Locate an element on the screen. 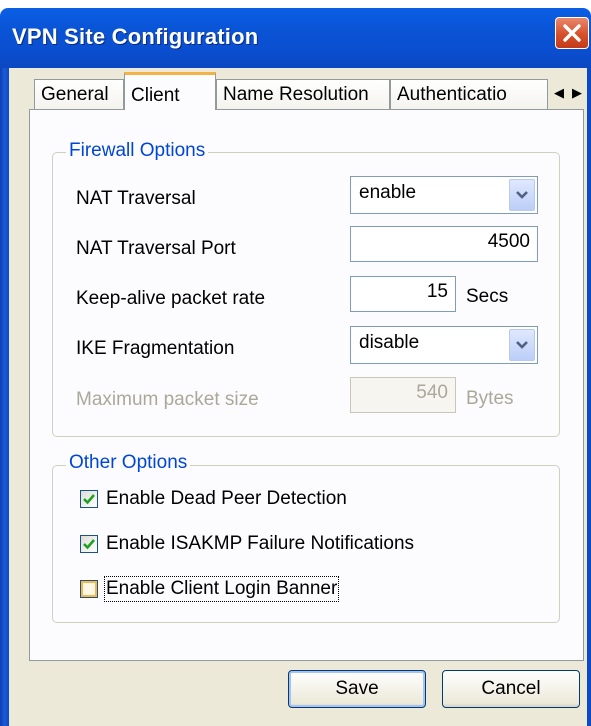  keepalive-label: Keep-alive packet rate is located at coordinates (171, 298).